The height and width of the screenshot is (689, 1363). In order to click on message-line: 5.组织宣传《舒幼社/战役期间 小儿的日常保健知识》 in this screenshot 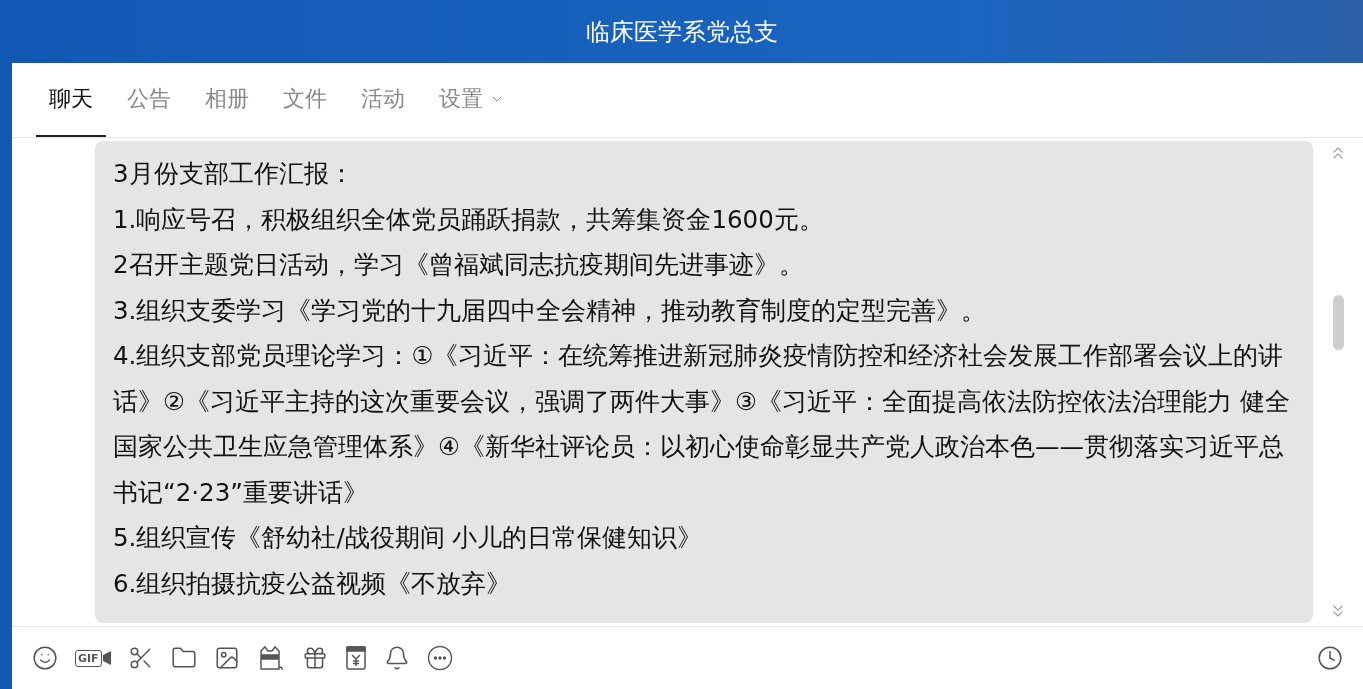, I will do `click(408, 538)`.